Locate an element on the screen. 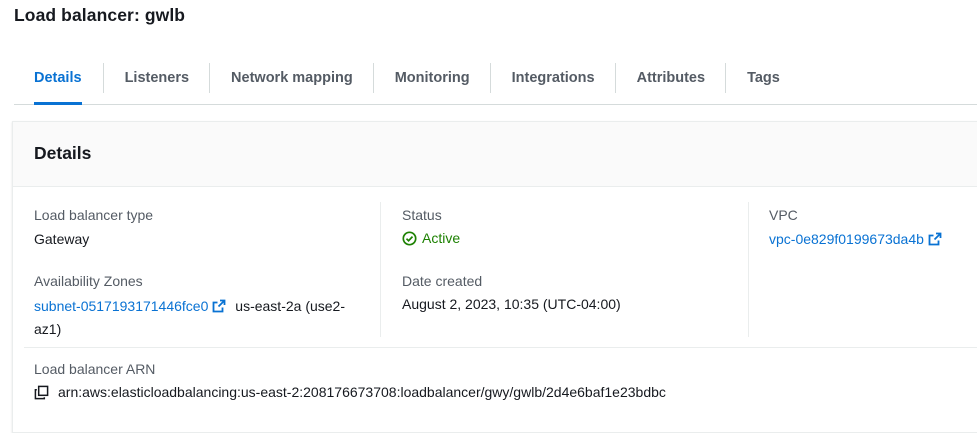  vpc-value: vpc-0e829f0199673da4b is located at coordinates (855, 240).